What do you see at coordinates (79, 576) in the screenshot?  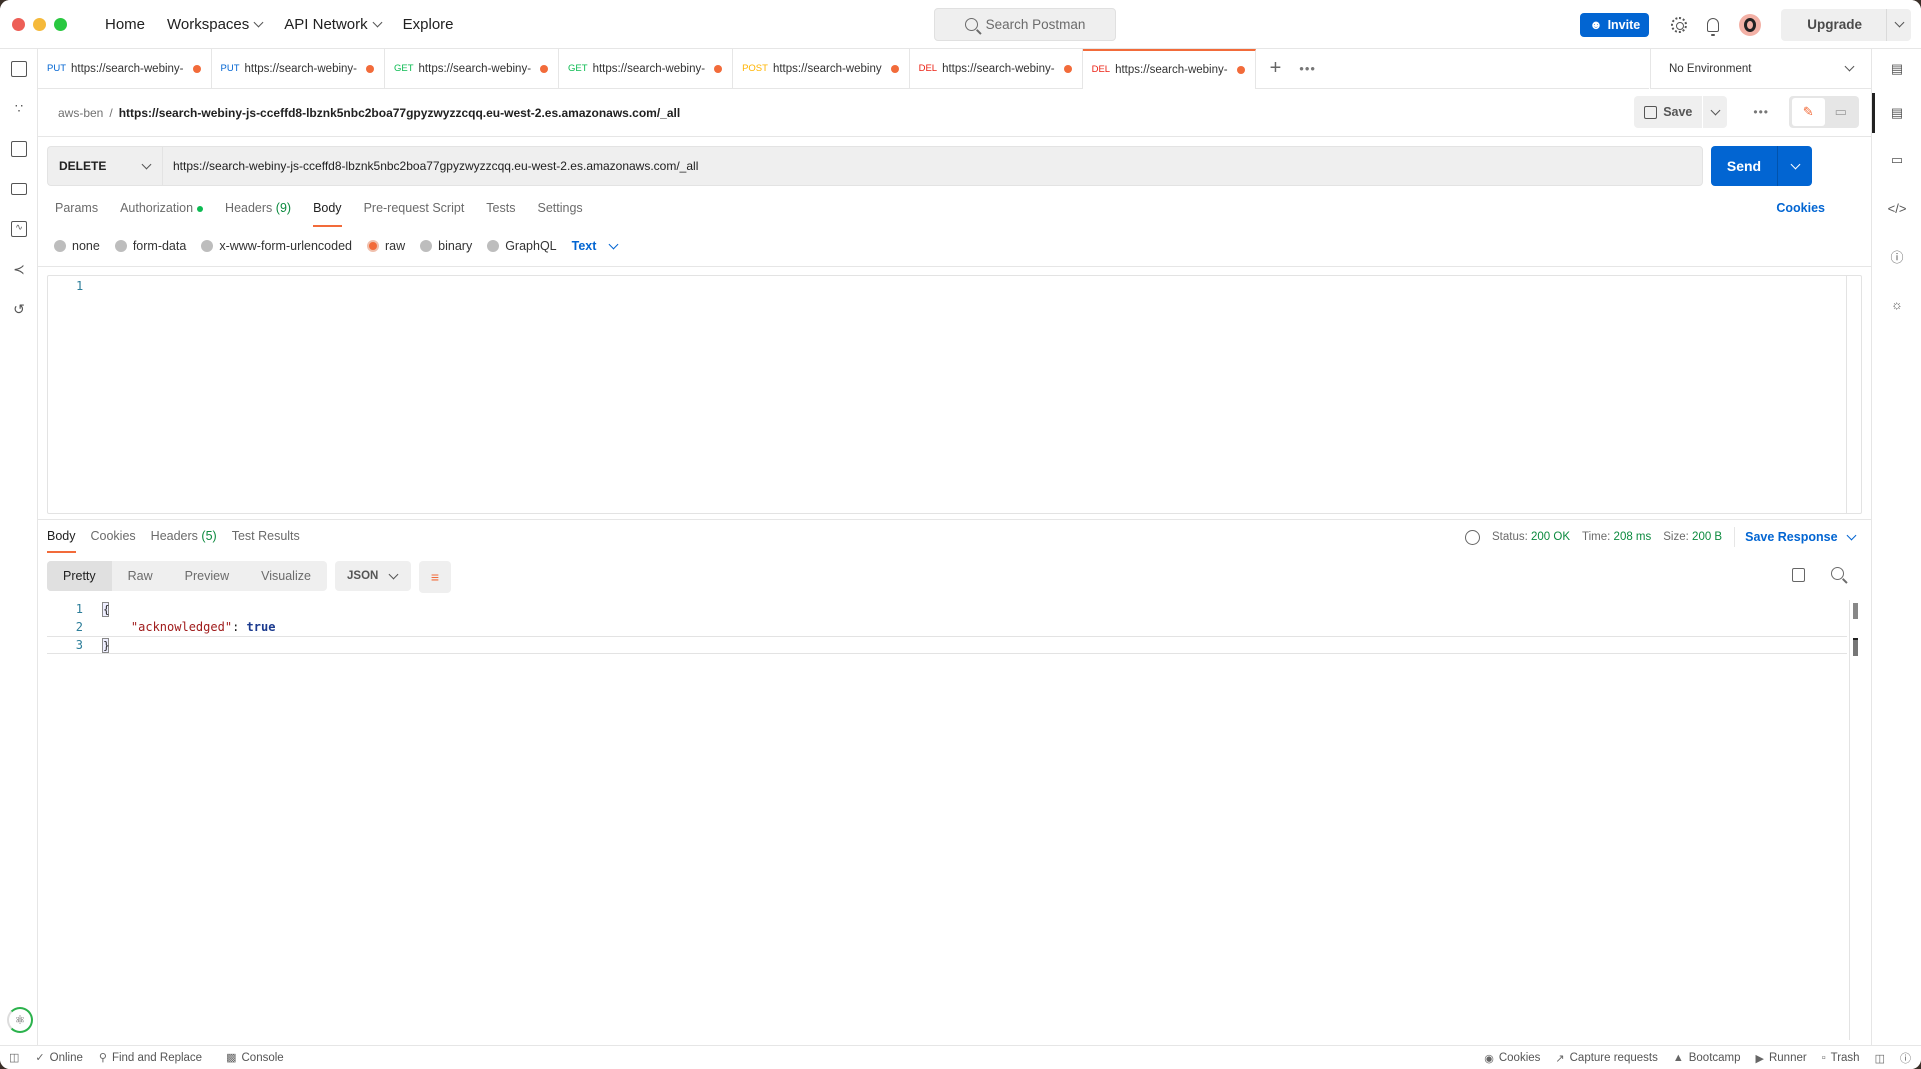 I see `view-pretty: Pretty` at bounding box center [79, 576].